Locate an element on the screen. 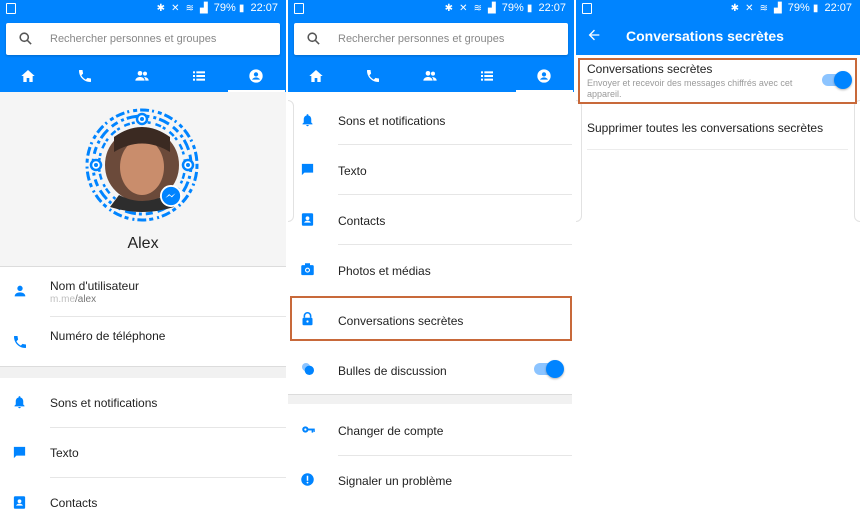  messenger-code is located at coordinates (142, 165).